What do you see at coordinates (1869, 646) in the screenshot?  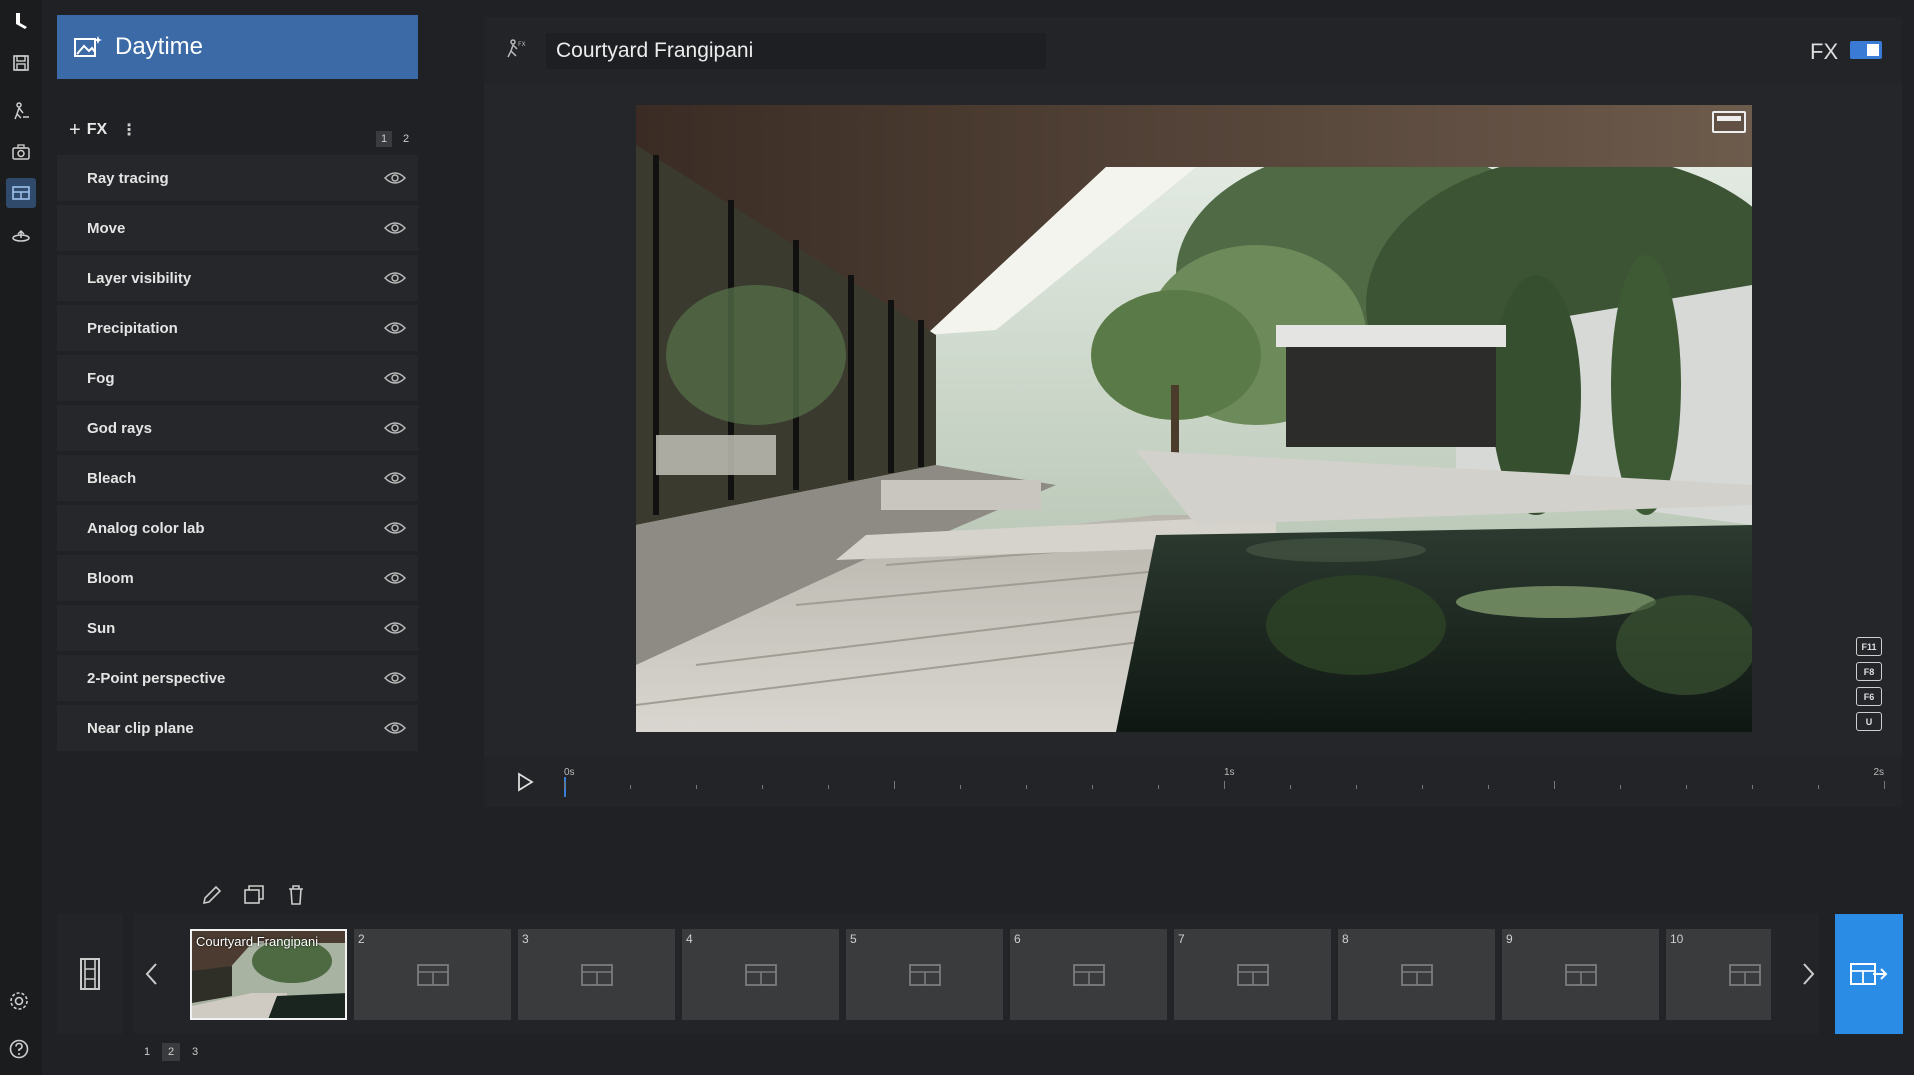 I see `hotkey-f11: F11` at bounding box center [1869, 646].